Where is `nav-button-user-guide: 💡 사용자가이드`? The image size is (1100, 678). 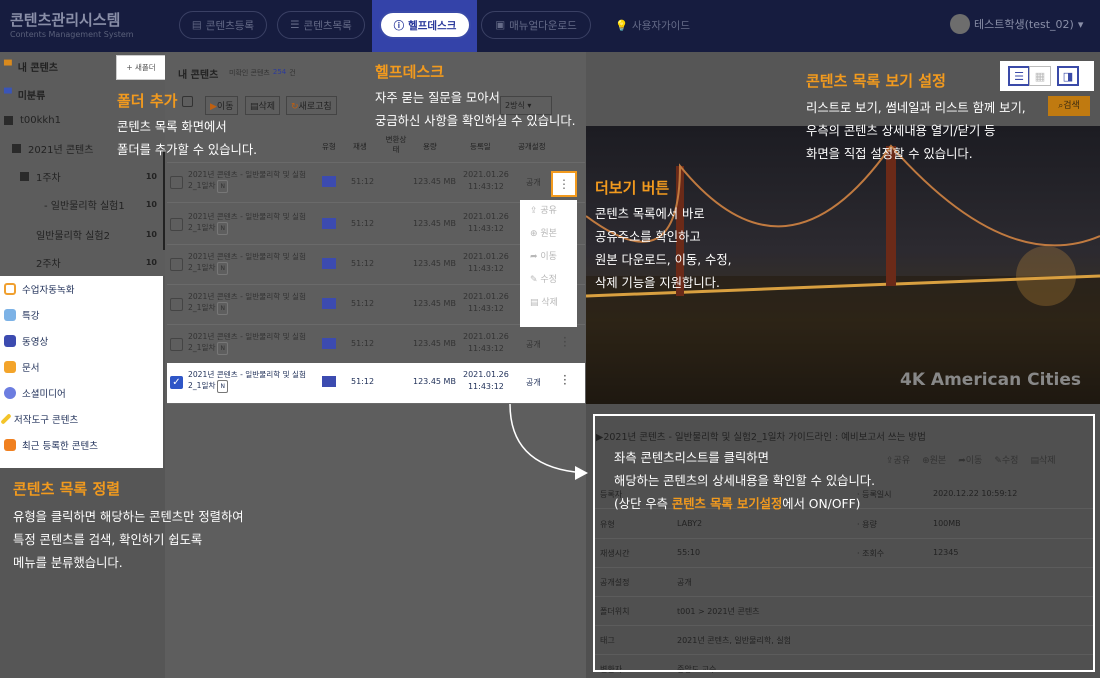 nav-button-user-guide: 💡 사용자가이드 is located at coordinates (652, 25).